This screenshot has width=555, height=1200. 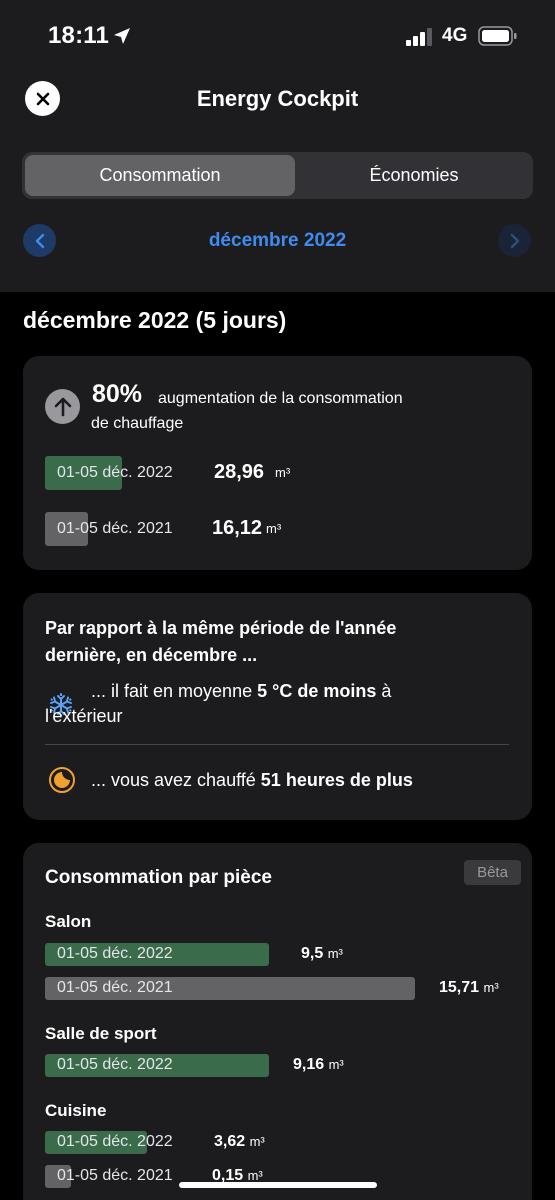 I want to click on chevron-right-icon, so click(x=514, y=240).